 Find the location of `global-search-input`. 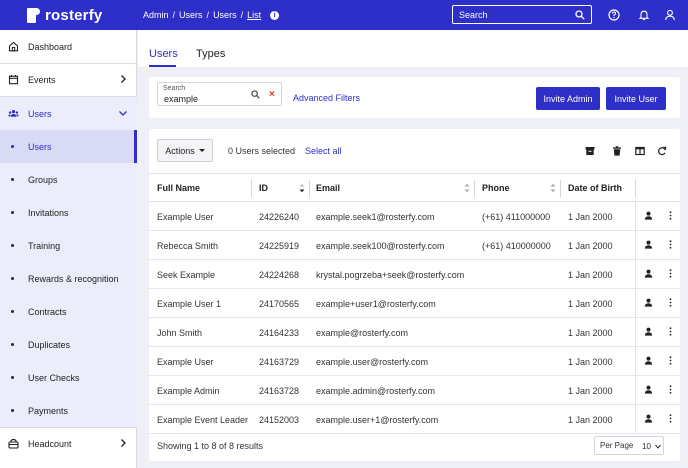

global-search-input is located at coordinates (514, 14).